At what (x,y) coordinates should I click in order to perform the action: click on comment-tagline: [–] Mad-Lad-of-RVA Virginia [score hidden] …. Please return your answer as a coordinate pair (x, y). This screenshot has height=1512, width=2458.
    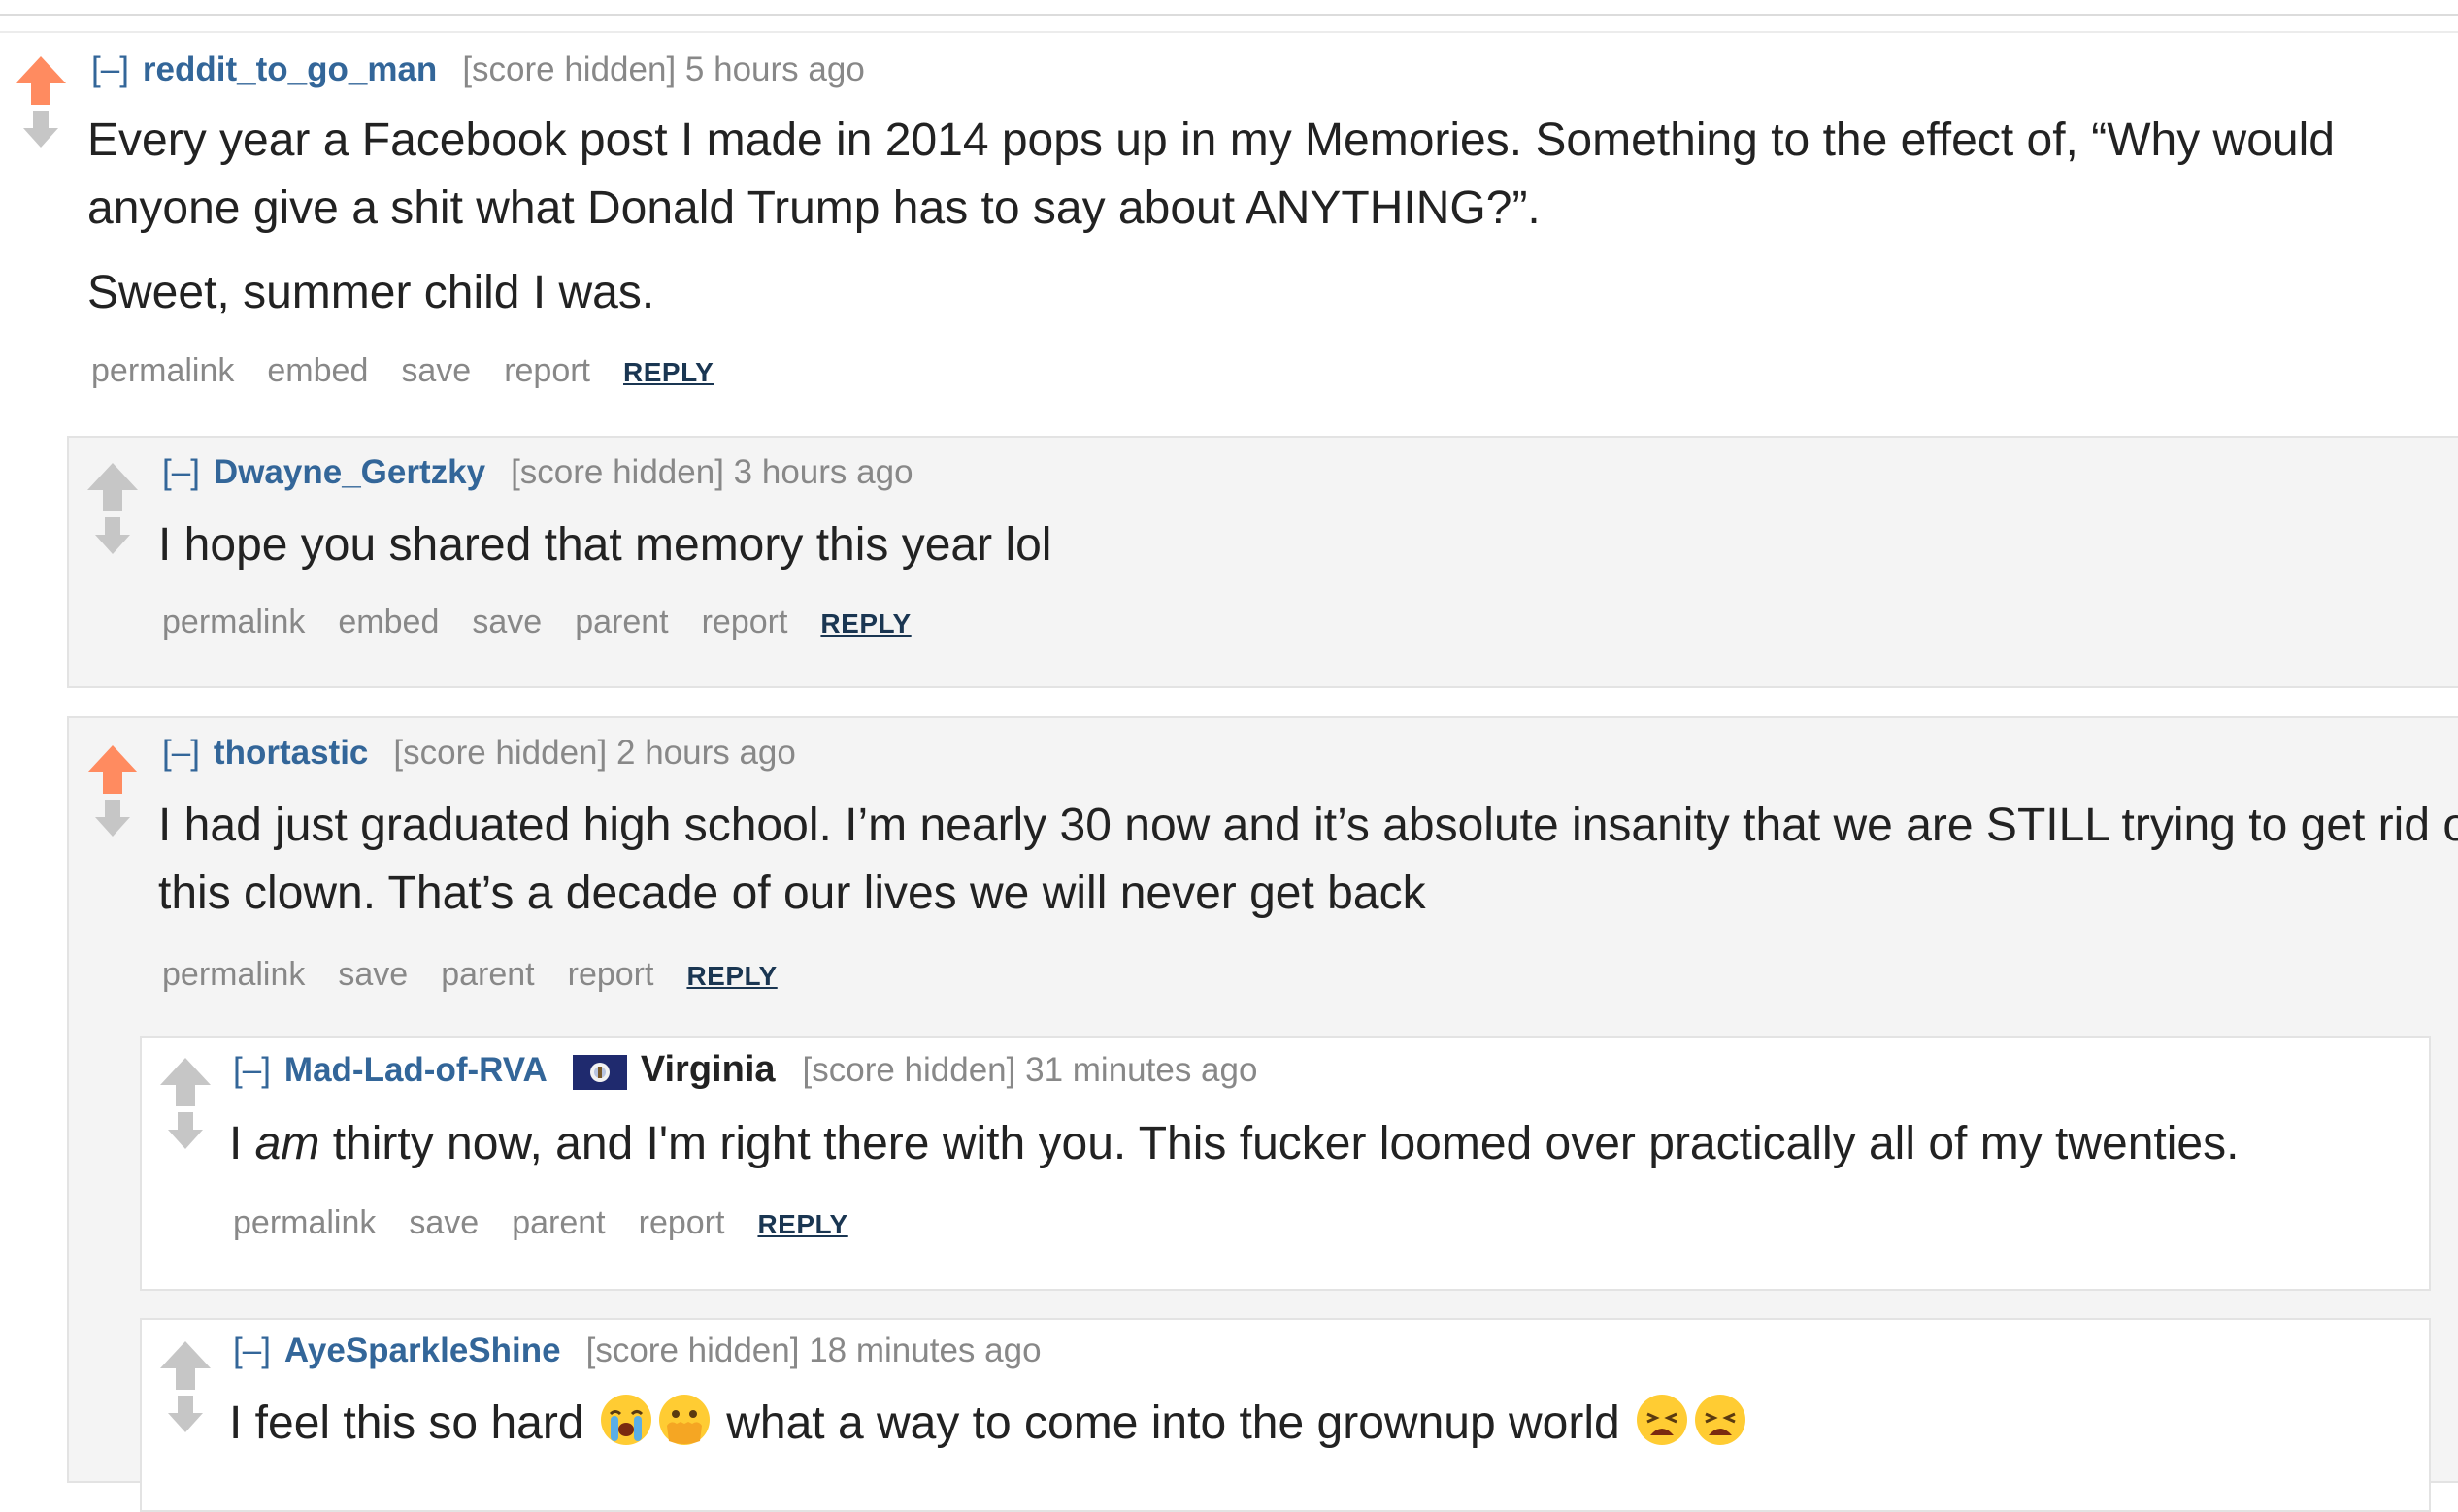
    Looking at the image, I should click on (745, 1070).